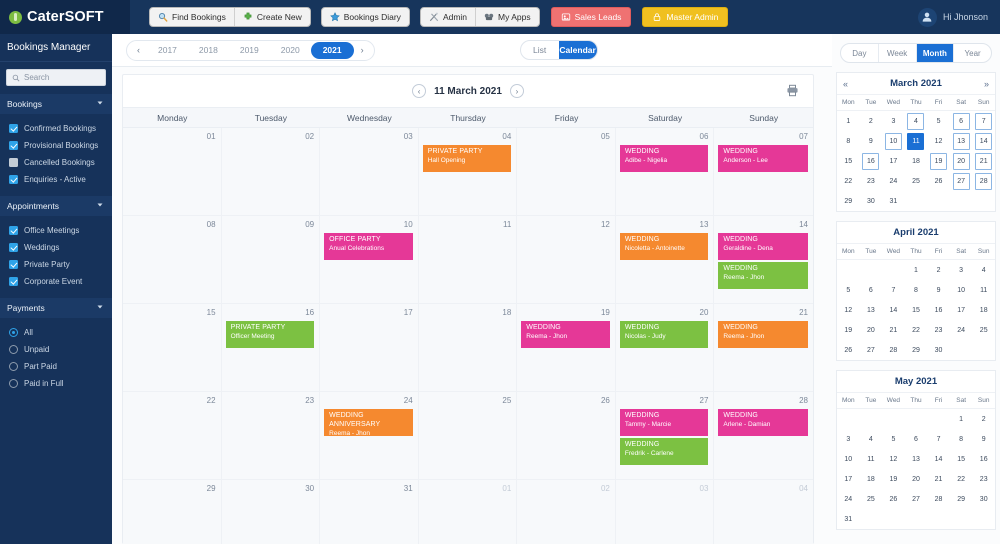  I want to click on mini-day-cell: 9, so click(871, 141).